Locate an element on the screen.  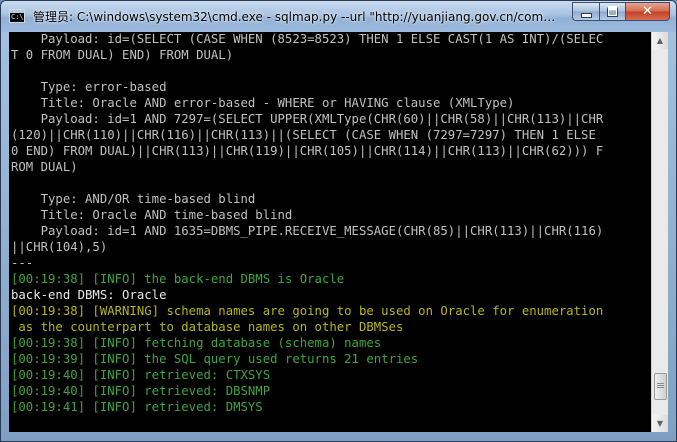
console-line: ROM DUAL) is located at coordinates (44, 167).